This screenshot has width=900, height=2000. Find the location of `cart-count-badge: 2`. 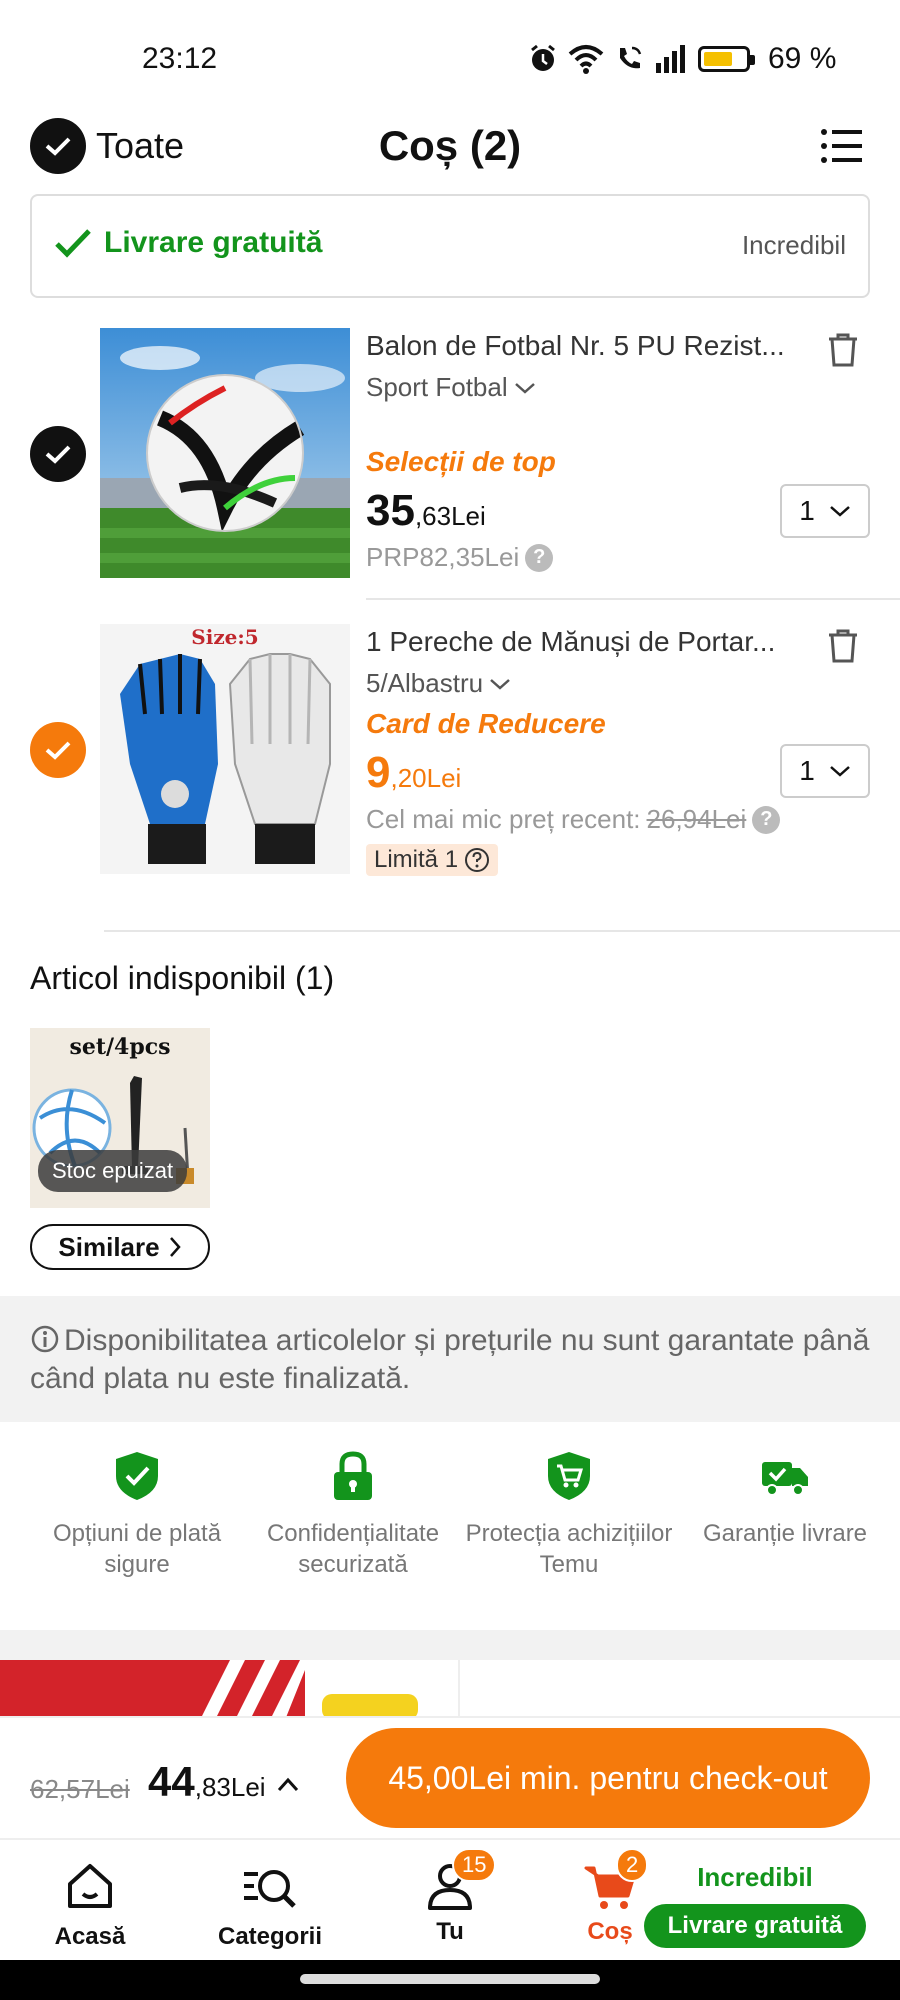

cart-count-badge: 2 is located at coordinates (632, 1865).